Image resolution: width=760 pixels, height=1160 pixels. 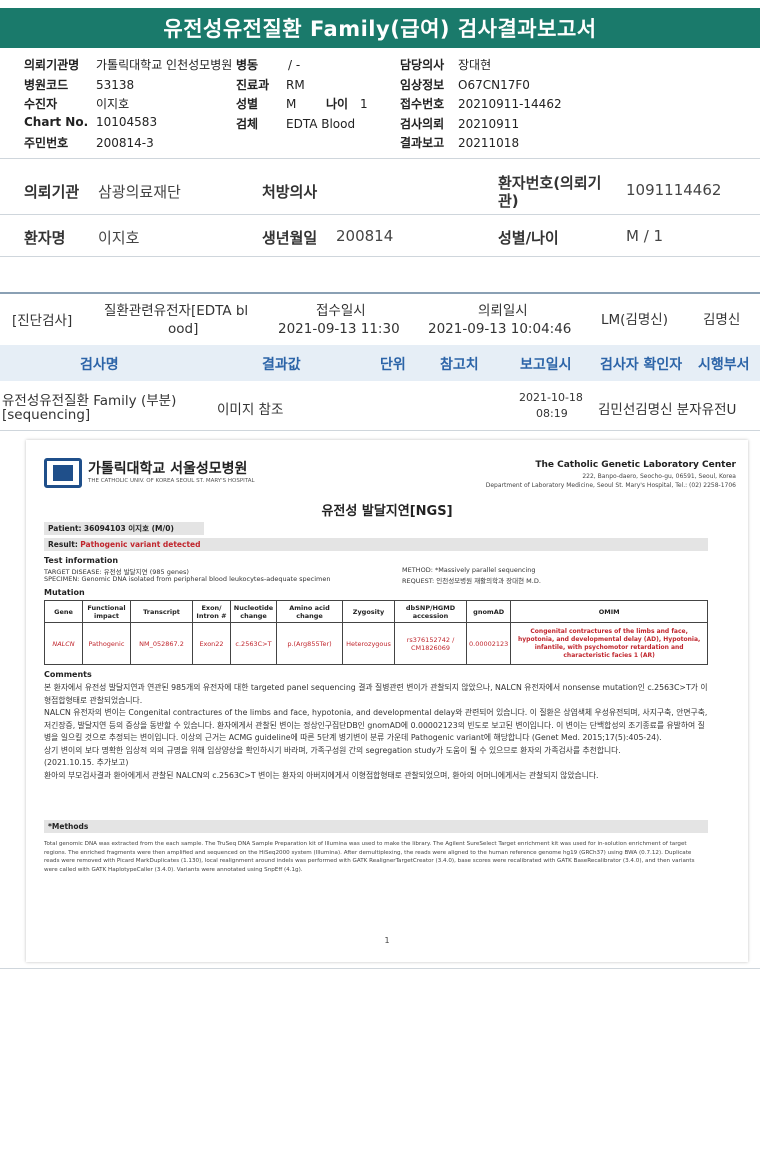 What do you see at coordinates (365, 236) in the screenshot?
I see `birth-value: 200814` at bounding box center [365, 236].